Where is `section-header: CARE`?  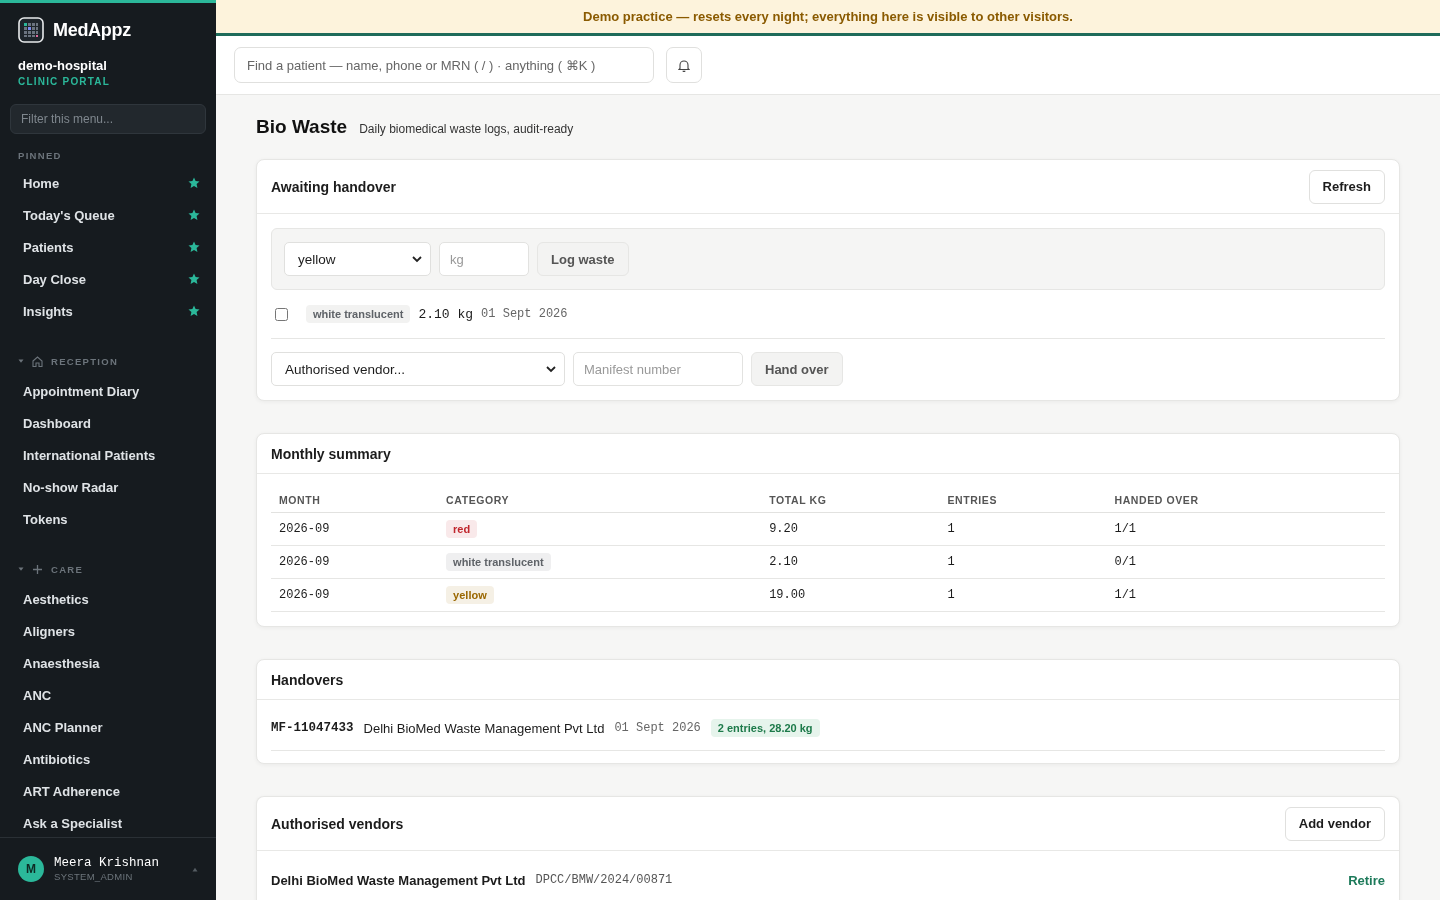 section-header: CARE is located at coordinates (108, 564).